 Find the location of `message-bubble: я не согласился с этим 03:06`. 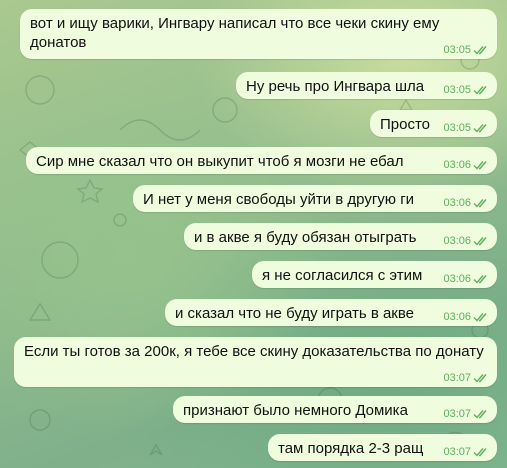

message-bubble: я не согласился с этим 03:06 is located at coordinates (374, 274).